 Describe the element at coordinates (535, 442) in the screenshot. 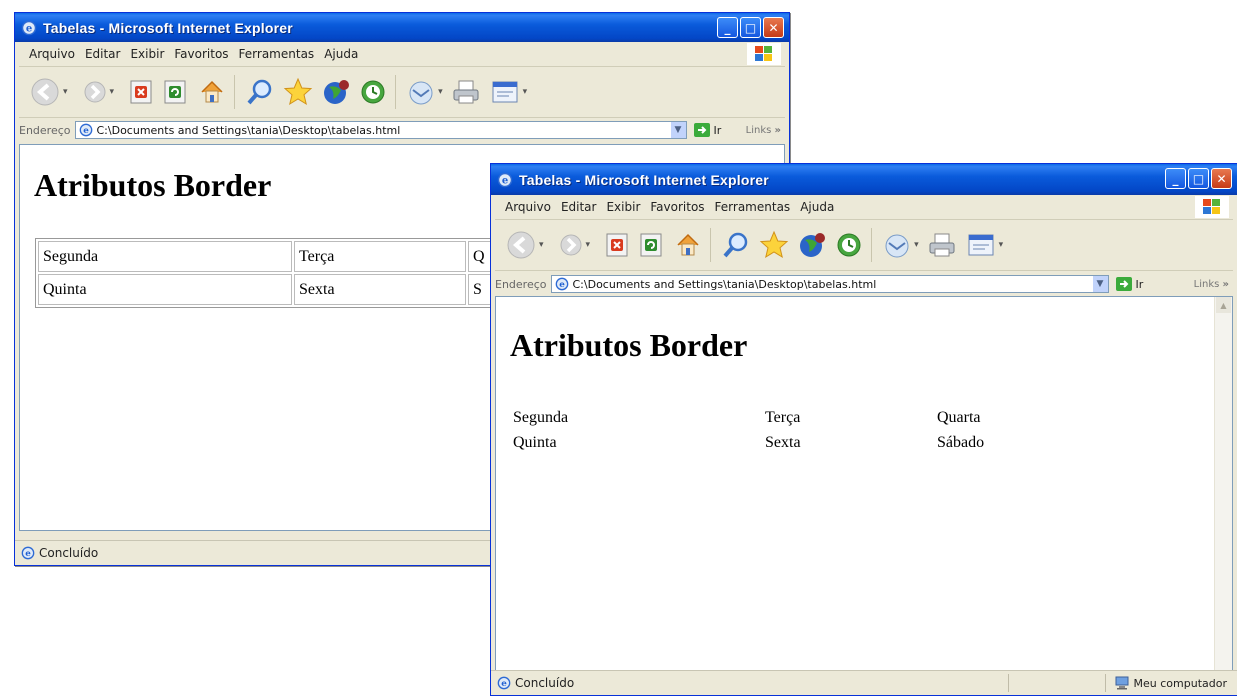

I see `table-cell: Quinta` at that location.